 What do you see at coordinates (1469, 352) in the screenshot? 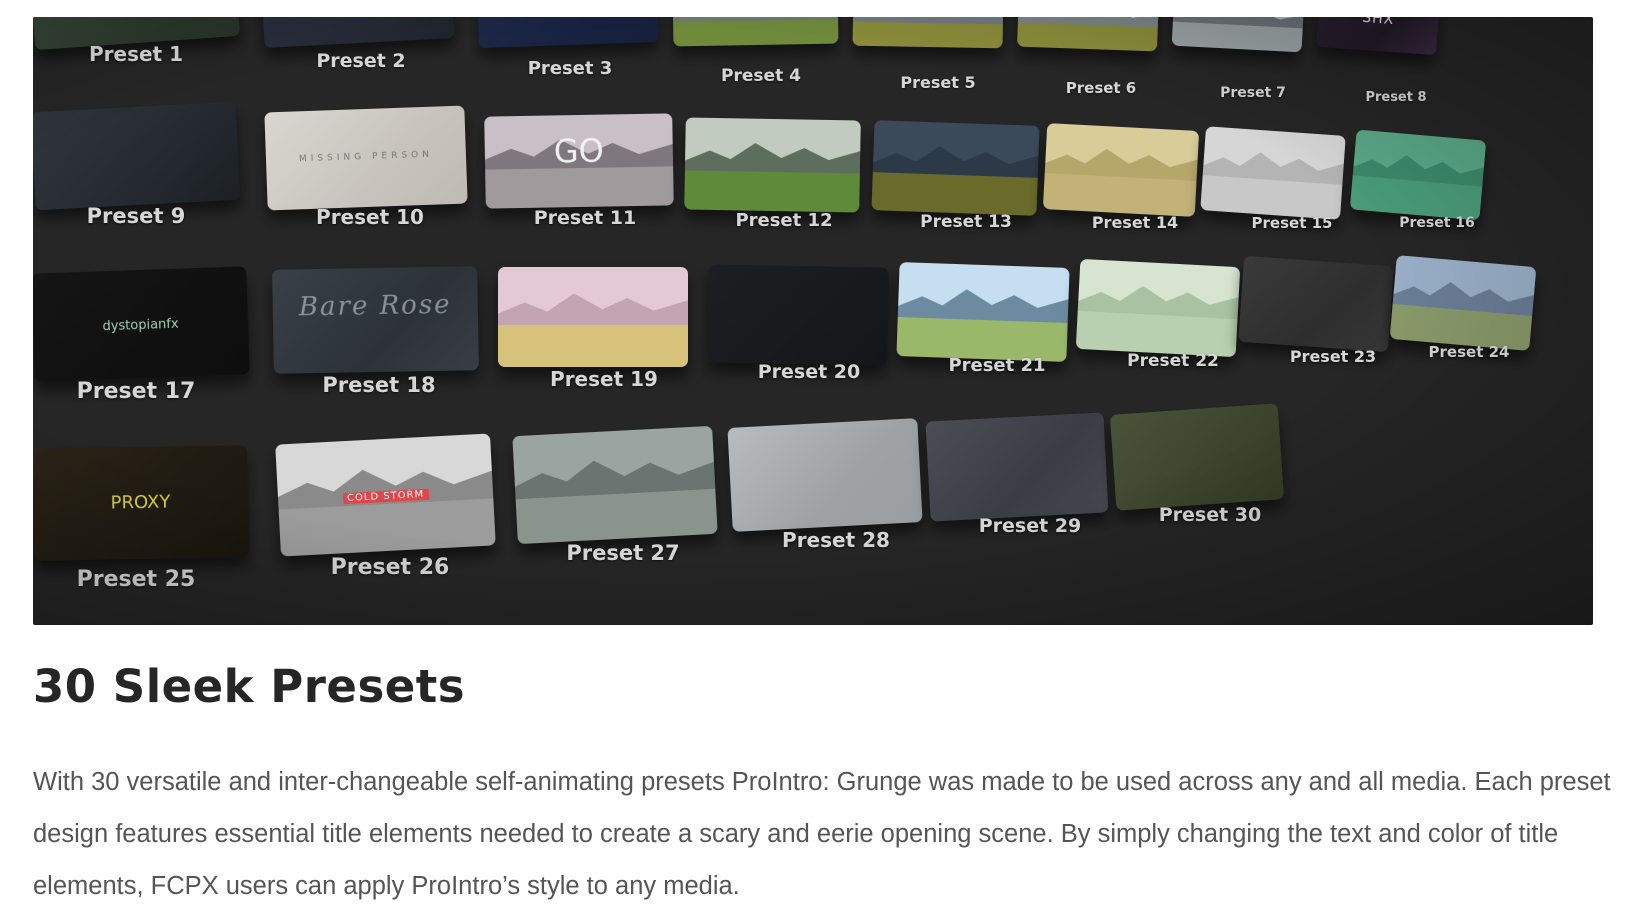
I see `preset-label: Preset 24` at bounding box center [1469, 352].